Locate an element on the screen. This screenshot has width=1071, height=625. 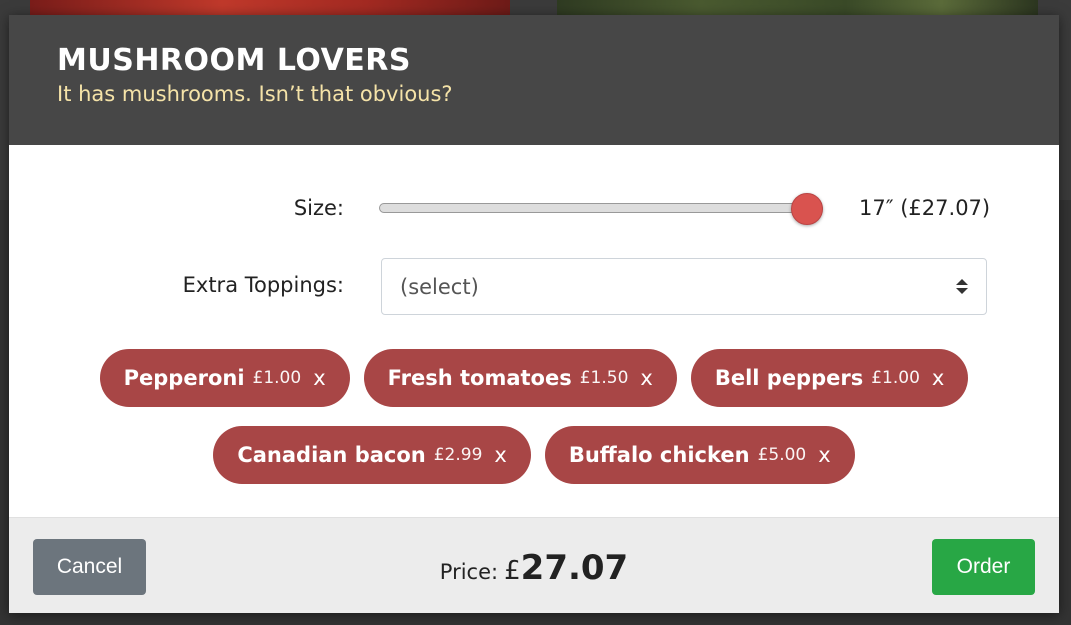
chip-name: Pepperoni is located at coordinates (184, 378).